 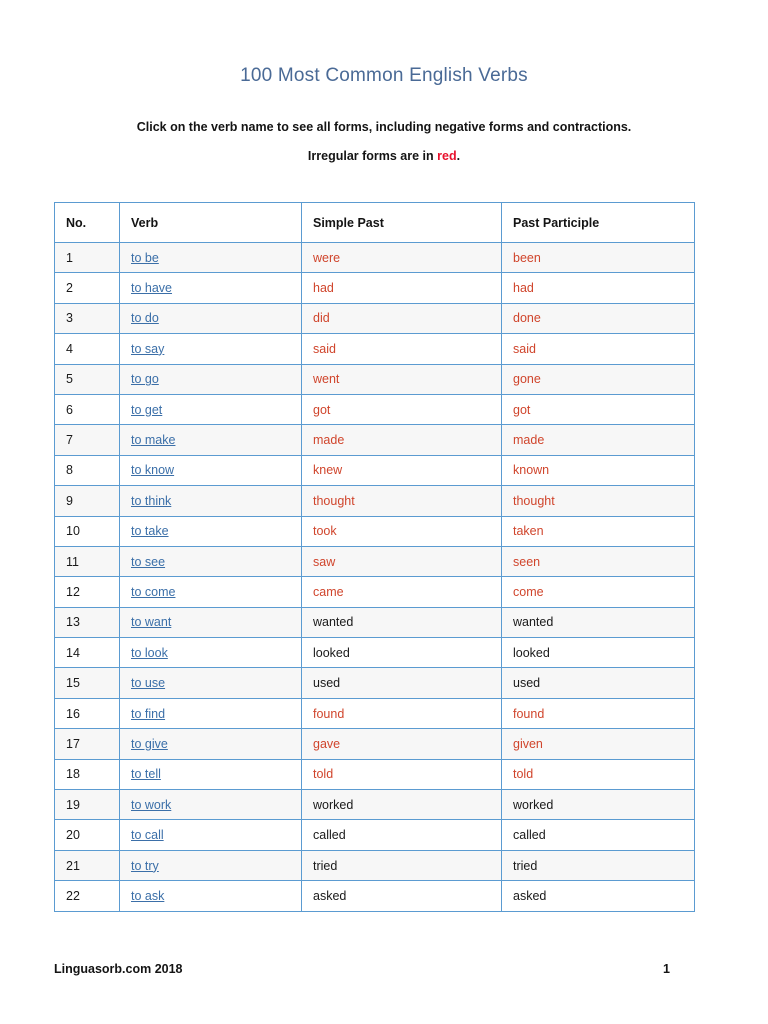 I want to click on cell-number: 1, so click(x=87, y=257).